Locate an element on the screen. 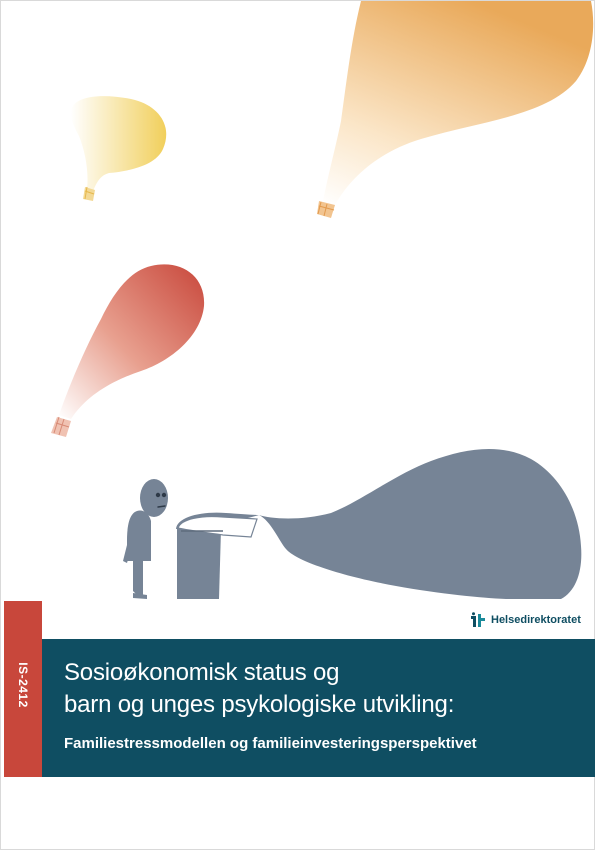  balloon-red is located at coordinates (128, 350).